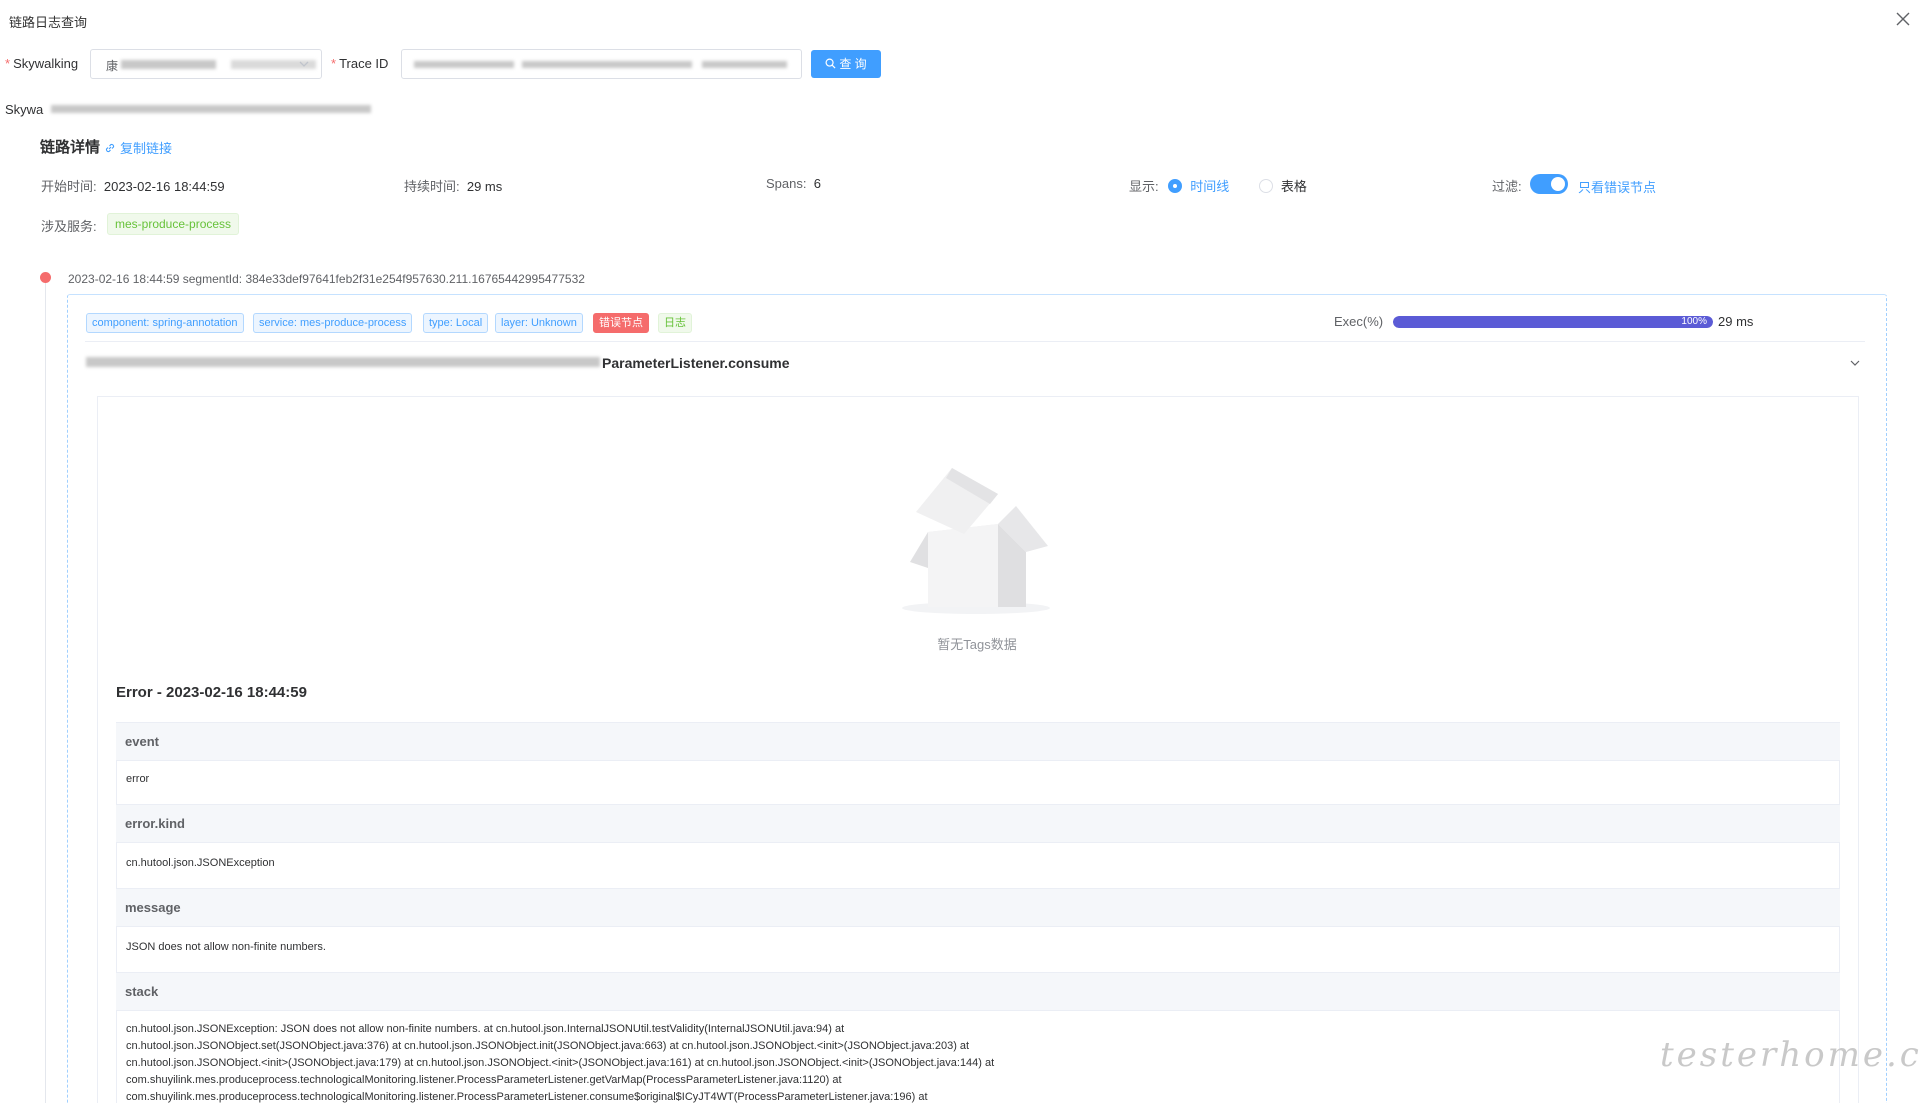  Describe the element at coordinates (830, 63) in the screenshot. I see `search-icon` at that location.